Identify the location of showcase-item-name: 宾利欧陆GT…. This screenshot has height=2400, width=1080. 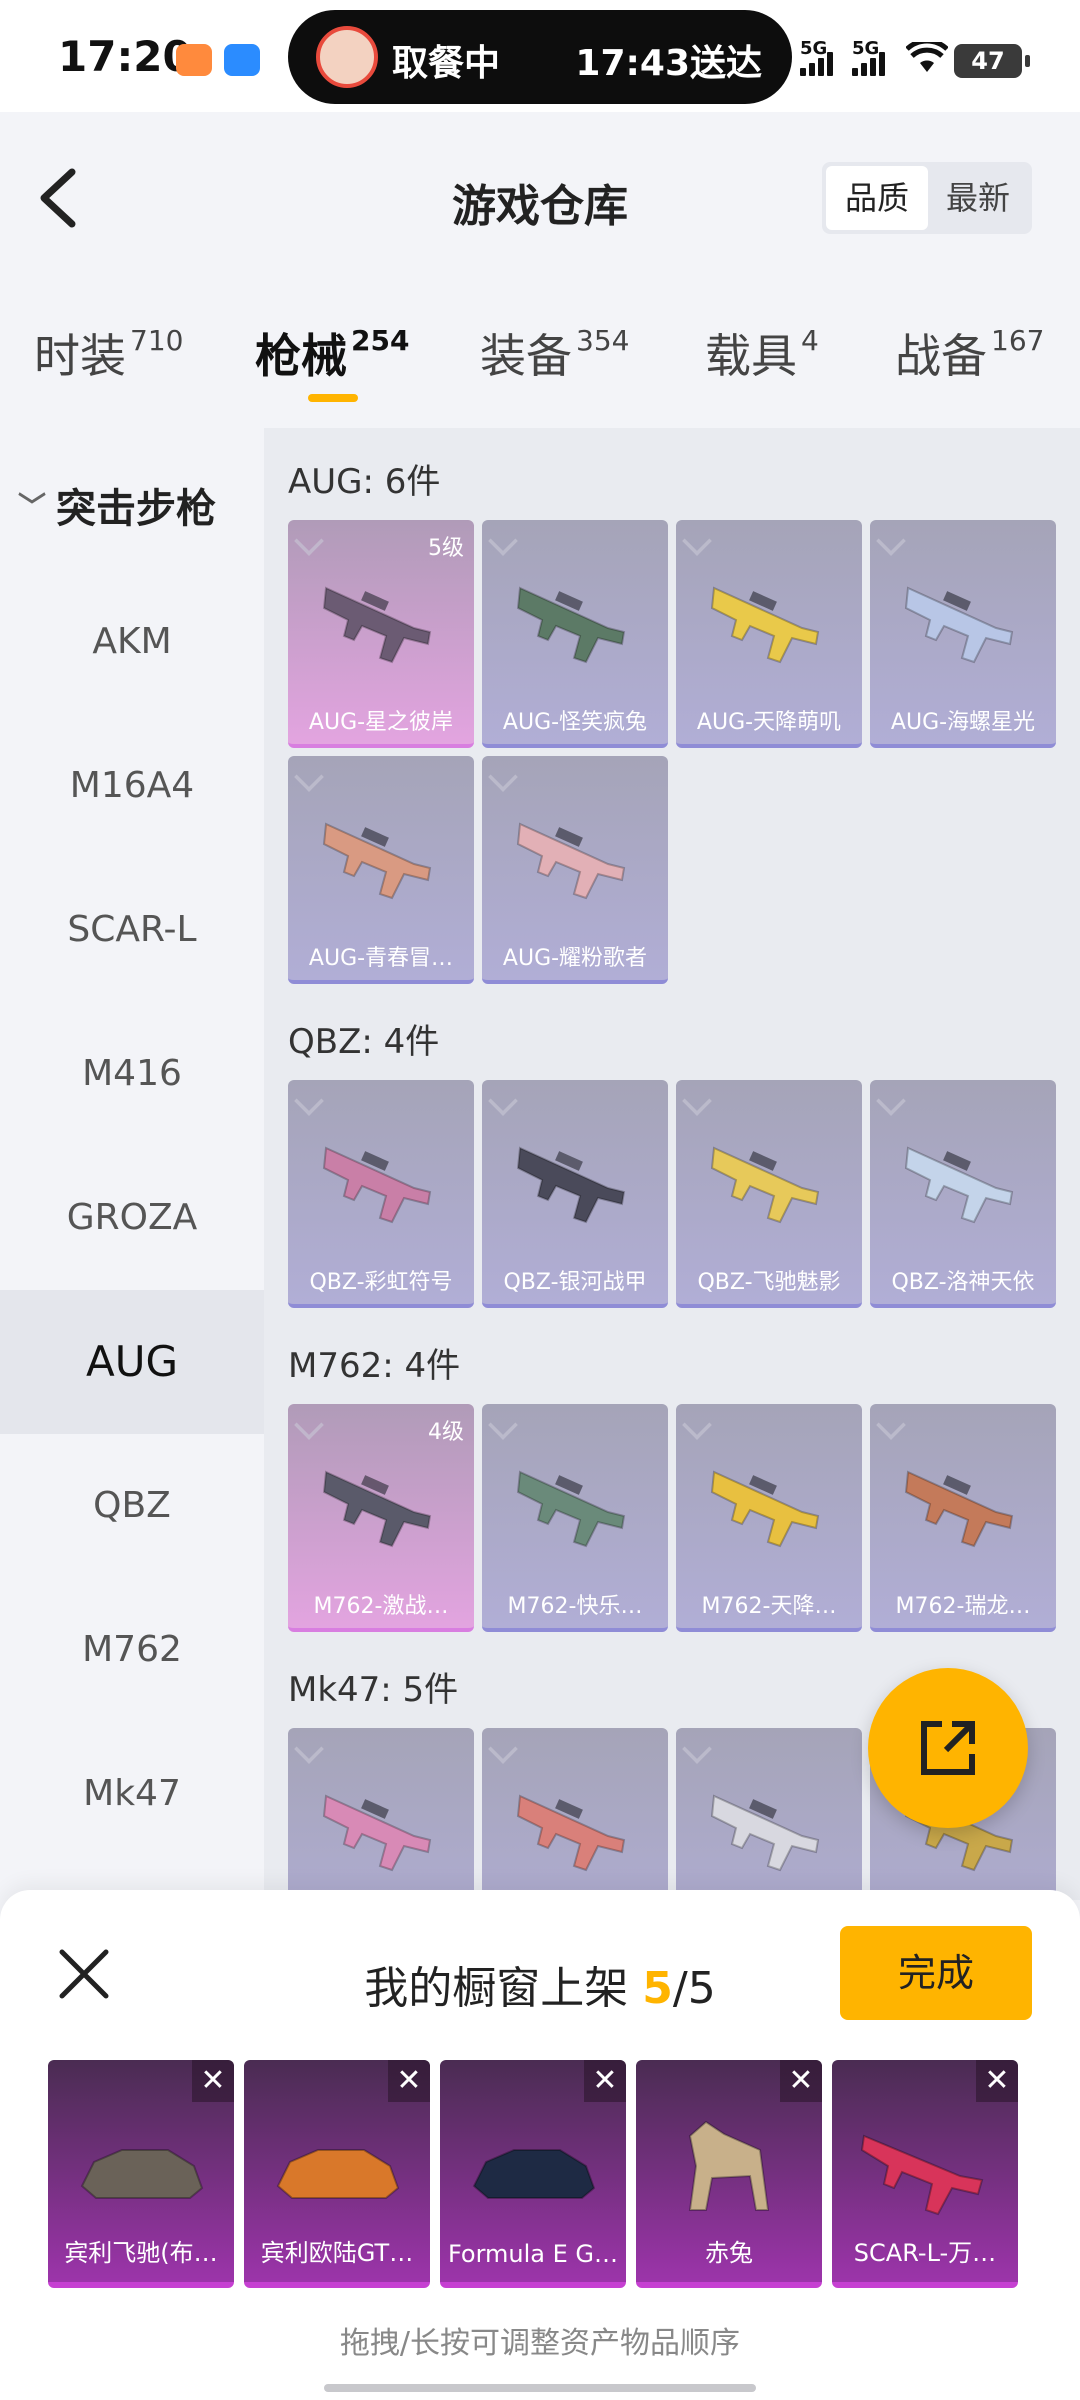
(337, 2253).